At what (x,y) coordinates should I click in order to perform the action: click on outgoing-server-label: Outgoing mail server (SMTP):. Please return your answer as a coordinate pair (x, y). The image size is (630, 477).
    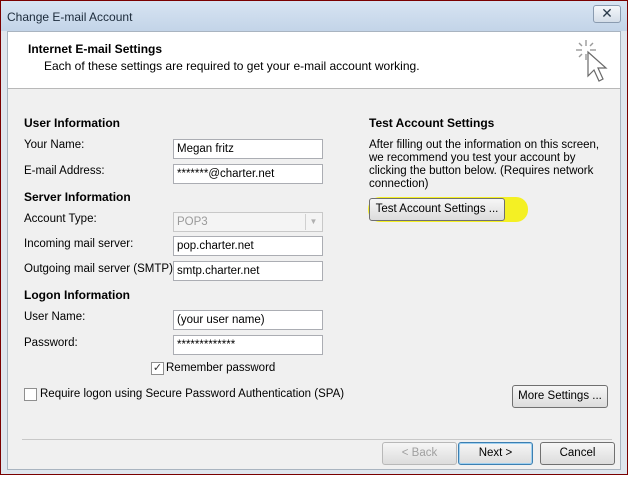
    Looking at the image, I should click on (100, 269).